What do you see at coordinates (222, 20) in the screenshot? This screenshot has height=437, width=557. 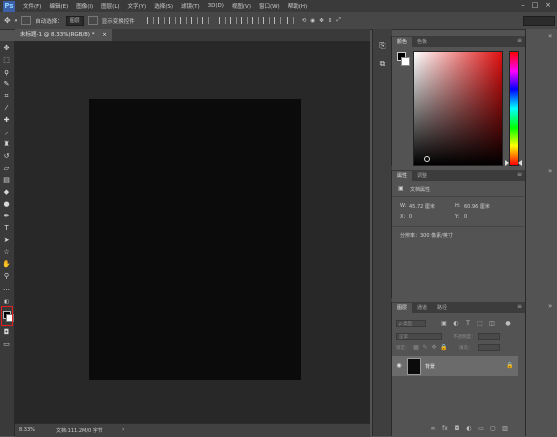 I see `distribute-top-icon` at bounding box center [222, 20].